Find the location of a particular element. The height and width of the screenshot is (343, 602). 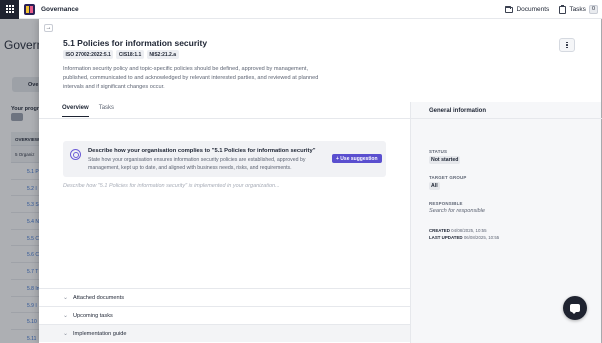

framework-tag: ISO 27002:2022:5.1 is located at coordinates (88, 54).